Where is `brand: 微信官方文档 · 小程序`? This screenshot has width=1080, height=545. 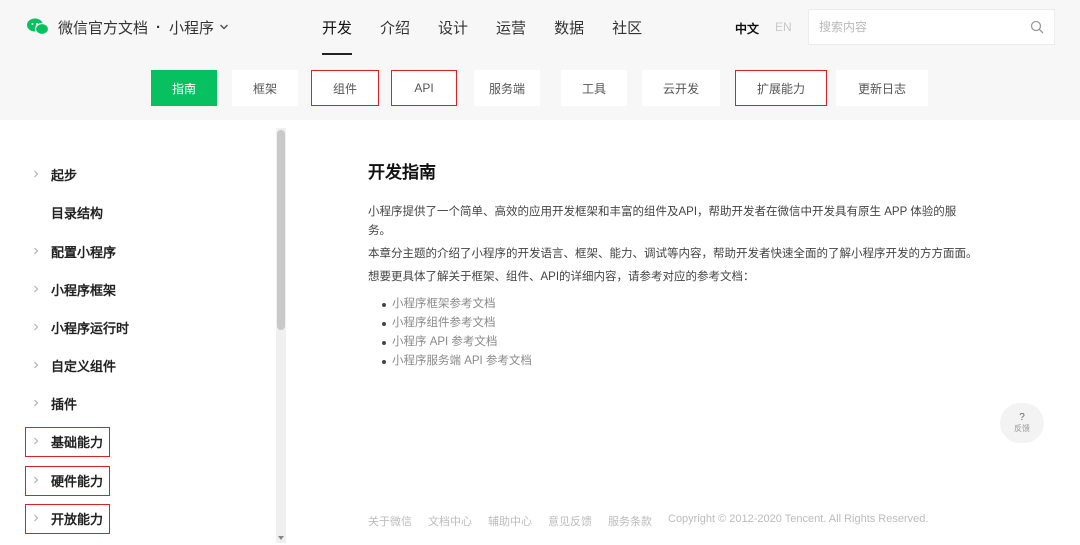 brand: 微信官方文档 · 小程序 is located at coordinates (127, 27).